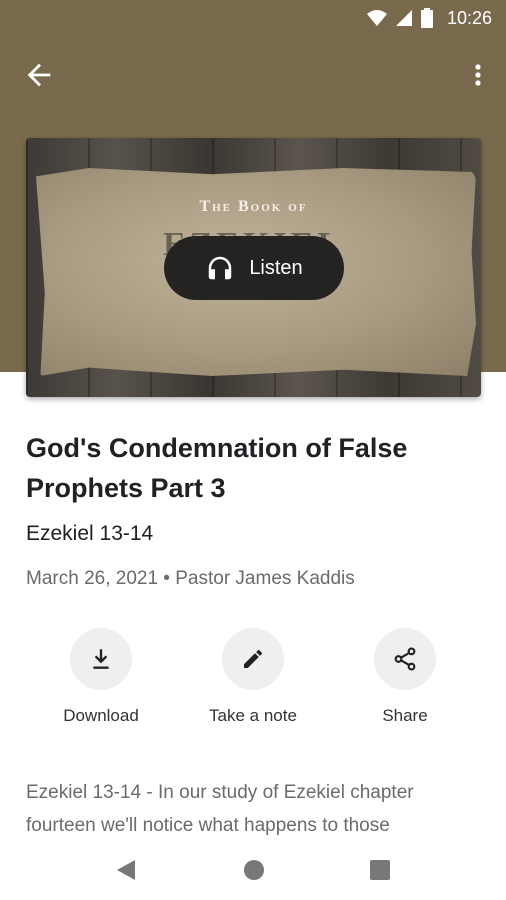 This screenshot has width=506, height=900. What do you see at coordinates (253, 206) in the screenshot?
I see `artwork-line-1: The Book of` at bounding box center [253, 206].